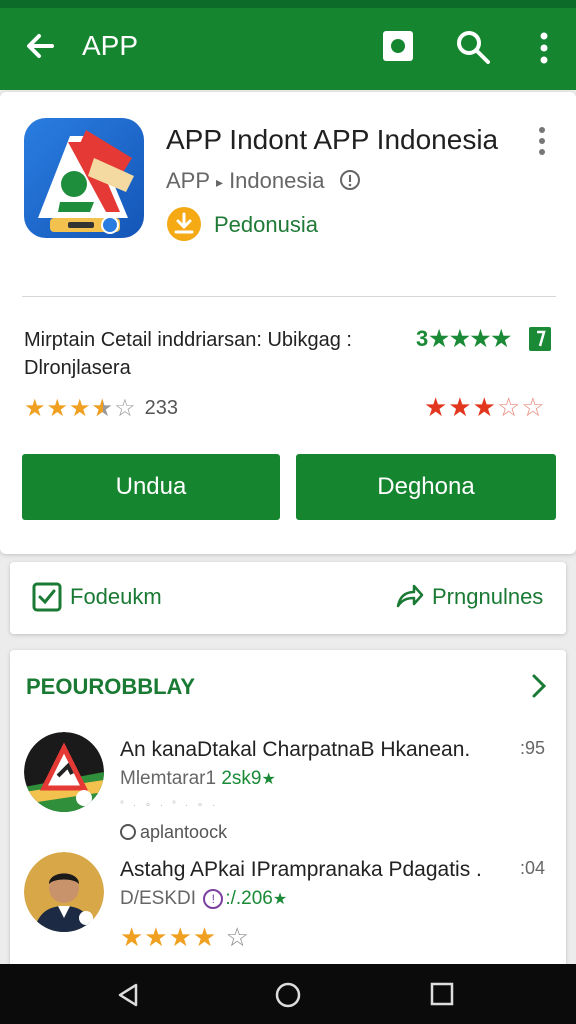 The image size is (576, 1024). I want to click on status-bar, so click(288, 4).